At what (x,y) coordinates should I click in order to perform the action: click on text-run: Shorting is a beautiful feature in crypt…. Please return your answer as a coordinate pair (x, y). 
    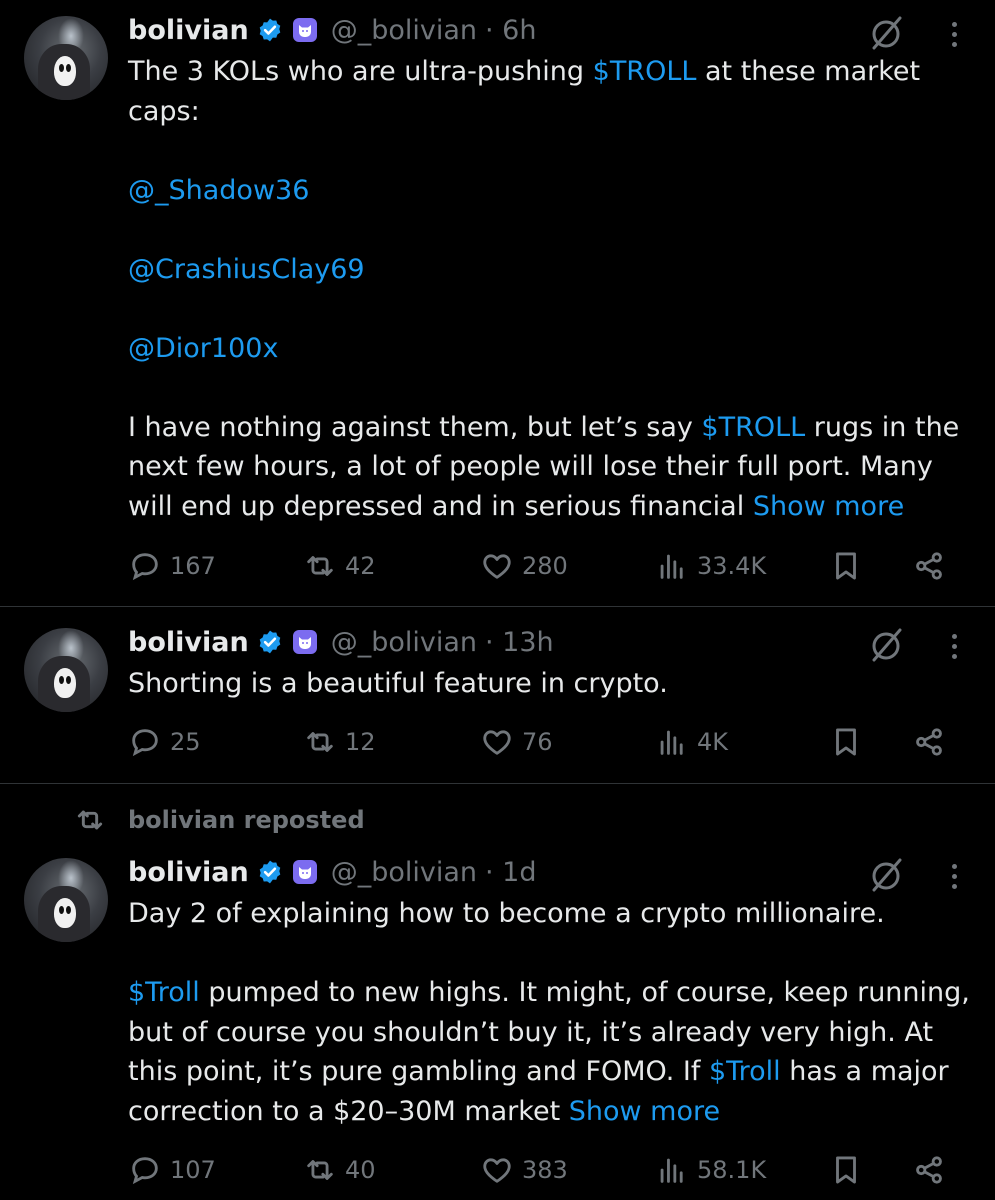
    Looking at the image, I should click on (398, 683).